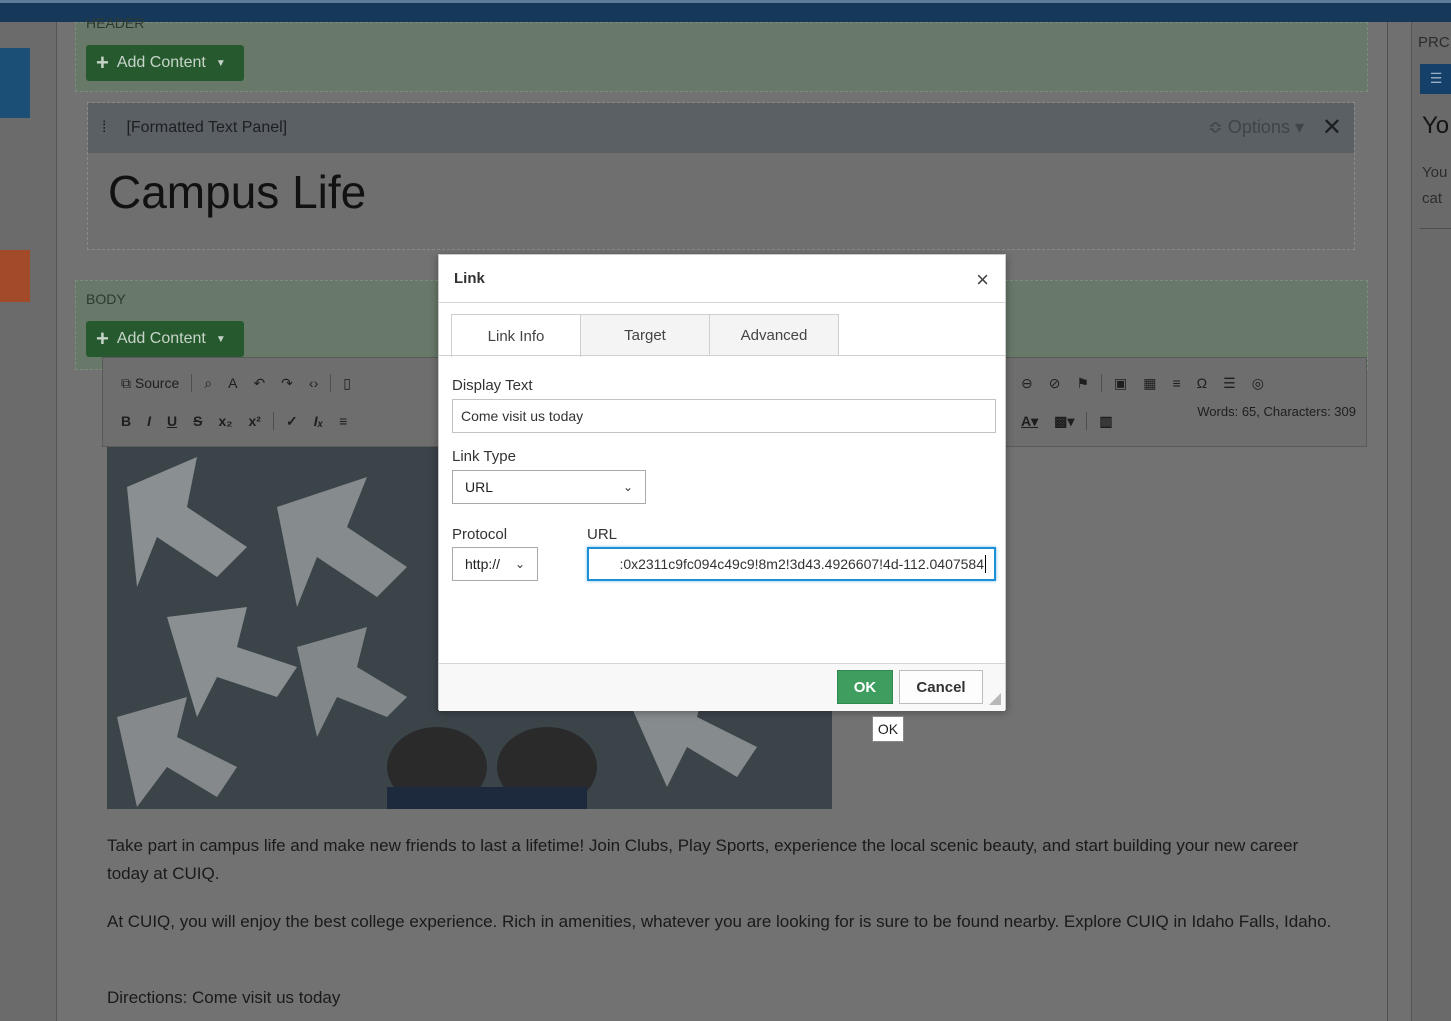  Describe the element at coordinates (722, 279) in the screenshot. I see `dialog-header: Link ×` at that location.